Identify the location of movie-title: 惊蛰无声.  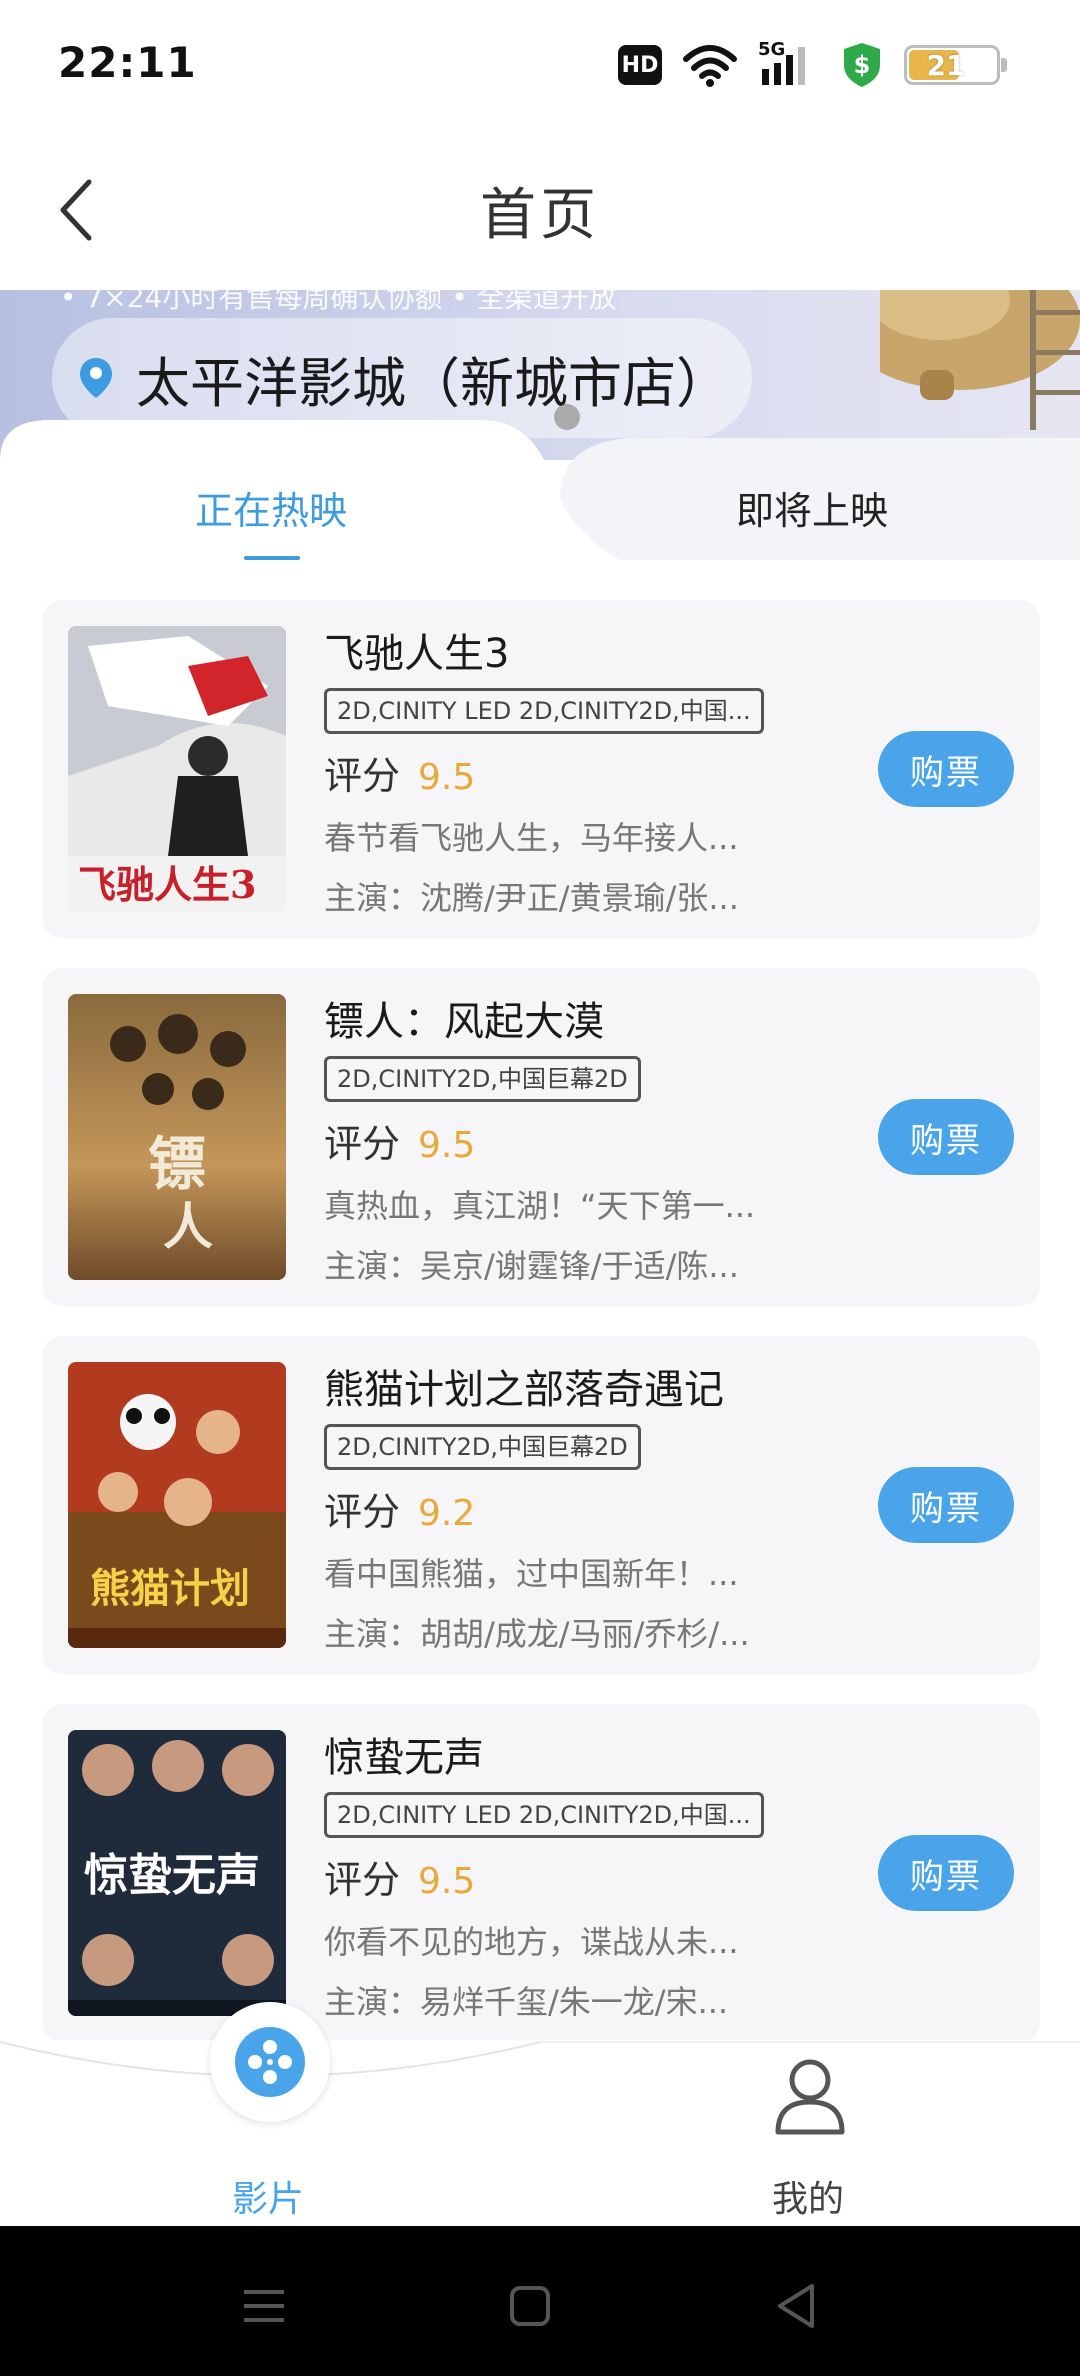
(404, 1758).